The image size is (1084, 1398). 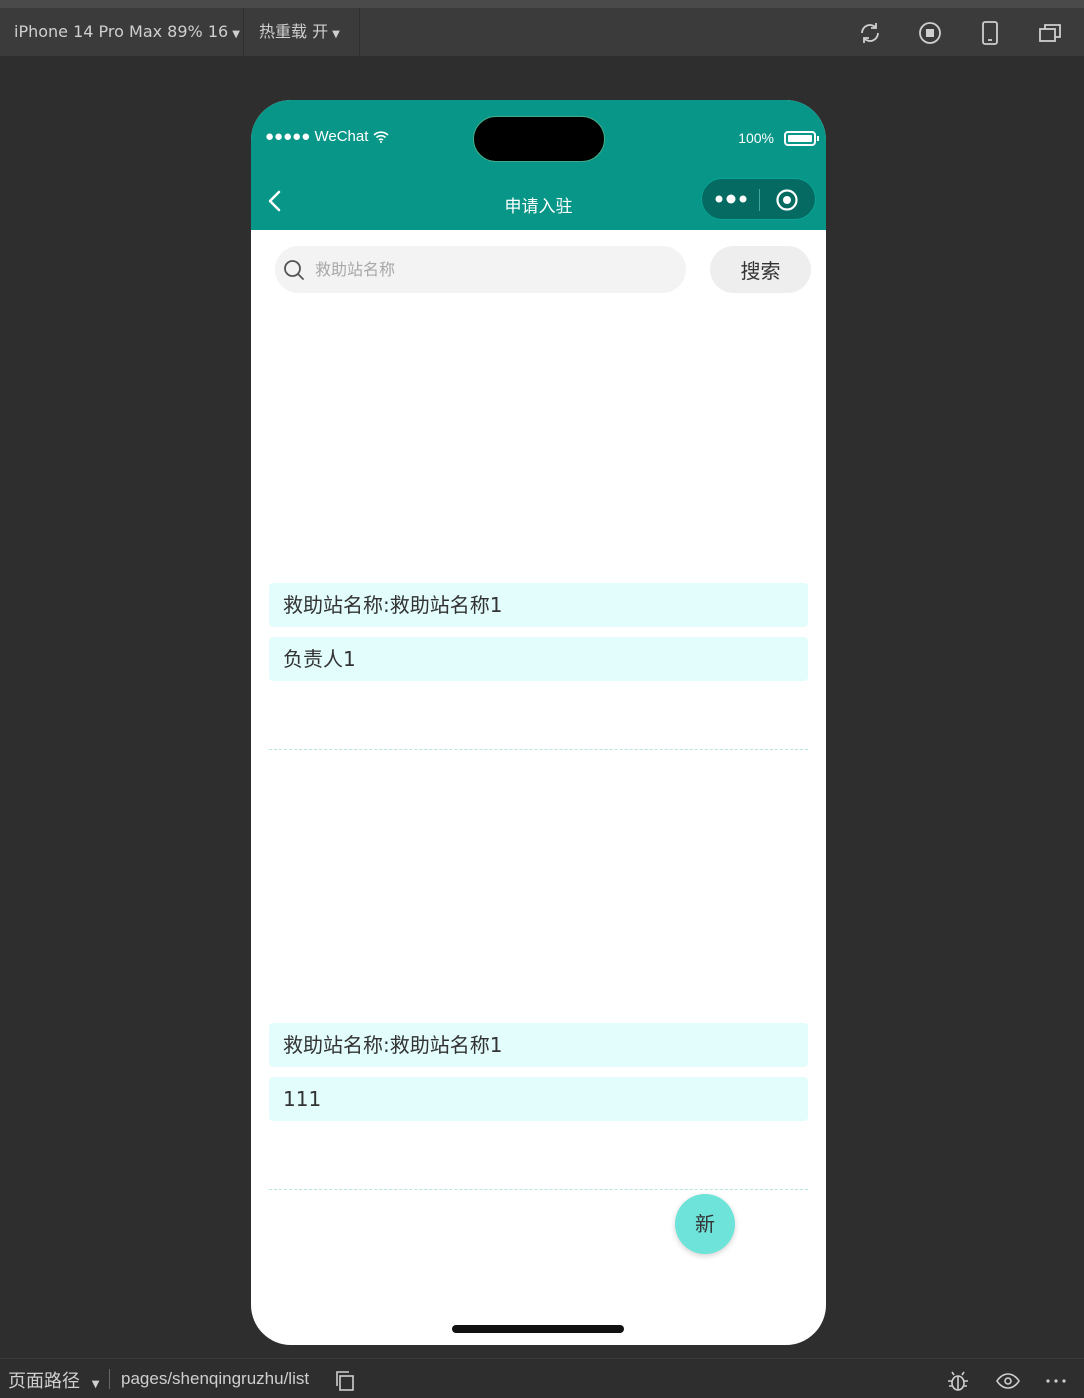 What do you see at coordinates (121, 31) in the screenshot?
I see `device-selector-label: iPhone 14 Pro Max 89% 16` at bounding box center [121, 31].